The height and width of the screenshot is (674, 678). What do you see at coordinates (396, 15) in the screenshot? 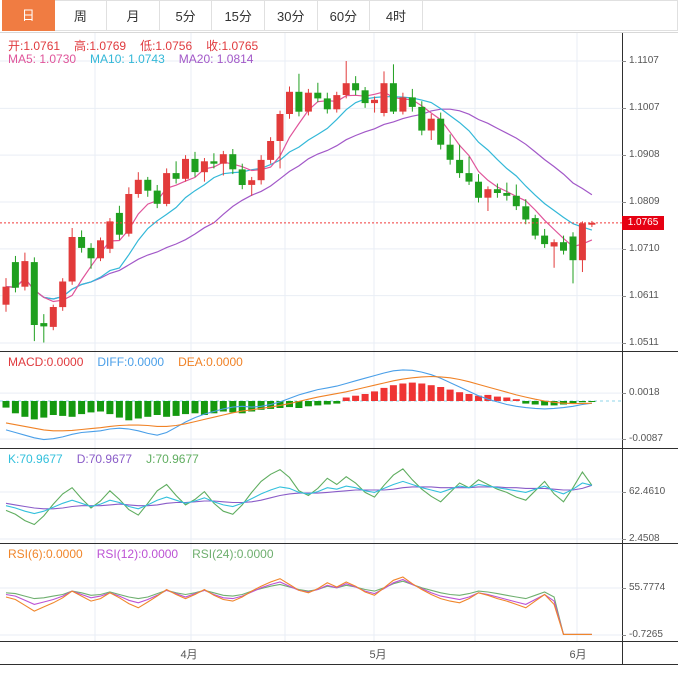
I see `tab-4hour: 4时` at bounding box center [396, 15].